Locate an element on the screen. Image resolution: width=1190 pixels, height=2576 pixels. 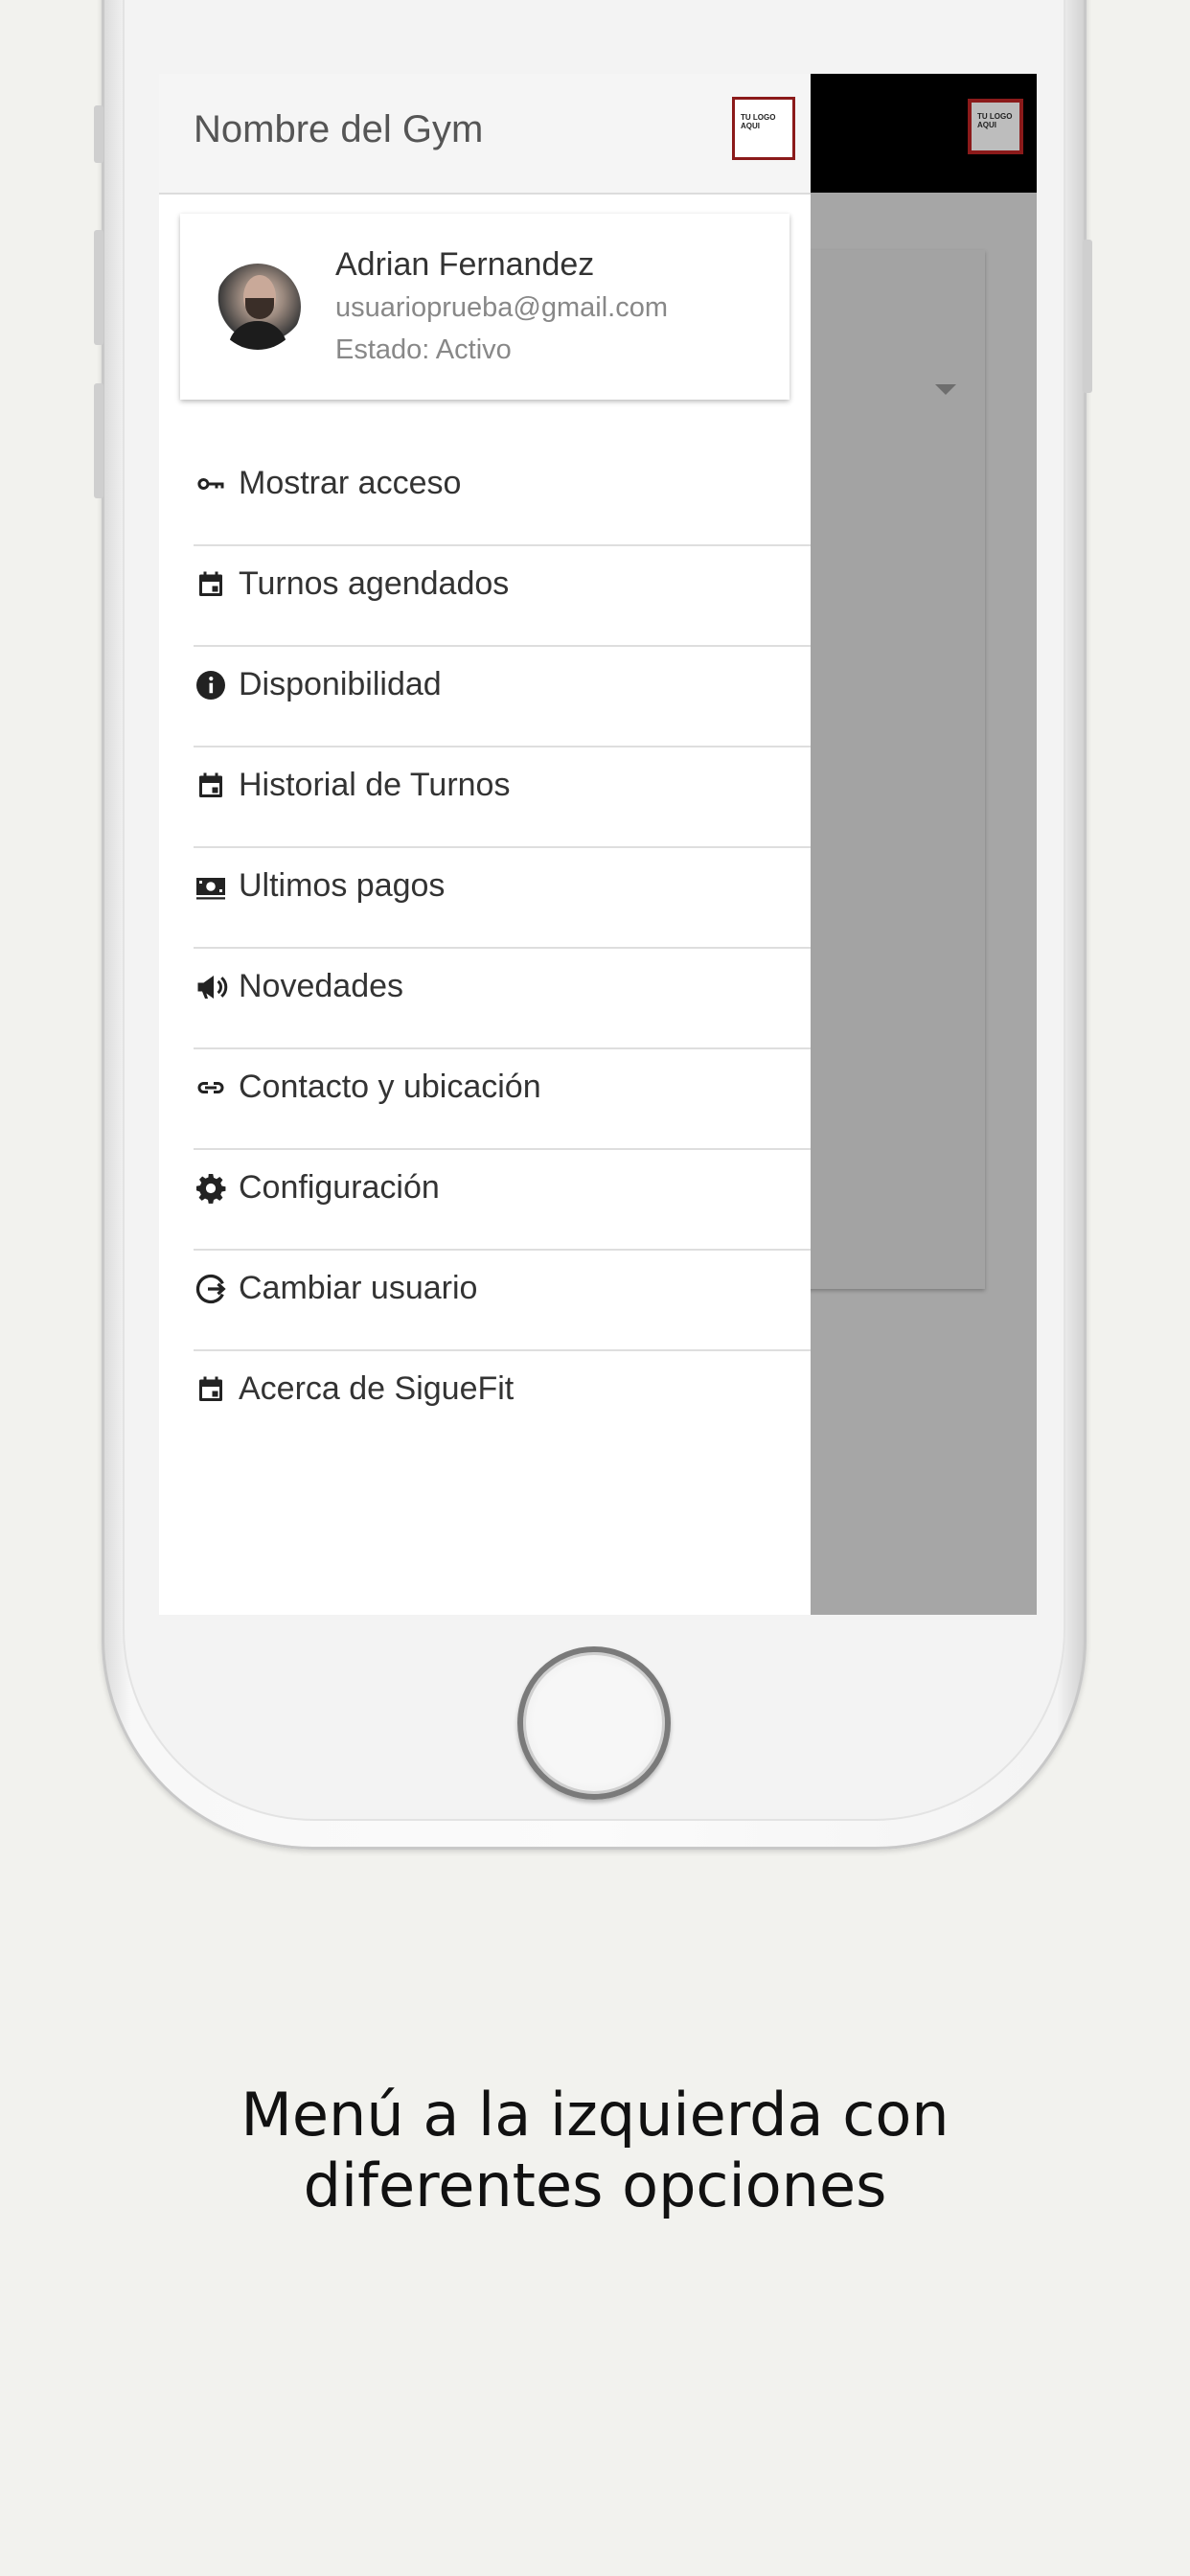
menu-item-turnos-agendados: Turnos agendados is located at coordinates (502, 596).